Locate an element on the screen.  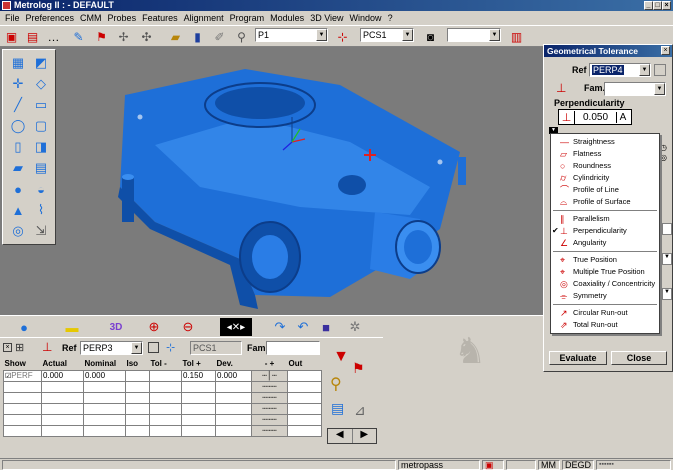
distance-icon: ⇲ is located at coordinates (41, 231).